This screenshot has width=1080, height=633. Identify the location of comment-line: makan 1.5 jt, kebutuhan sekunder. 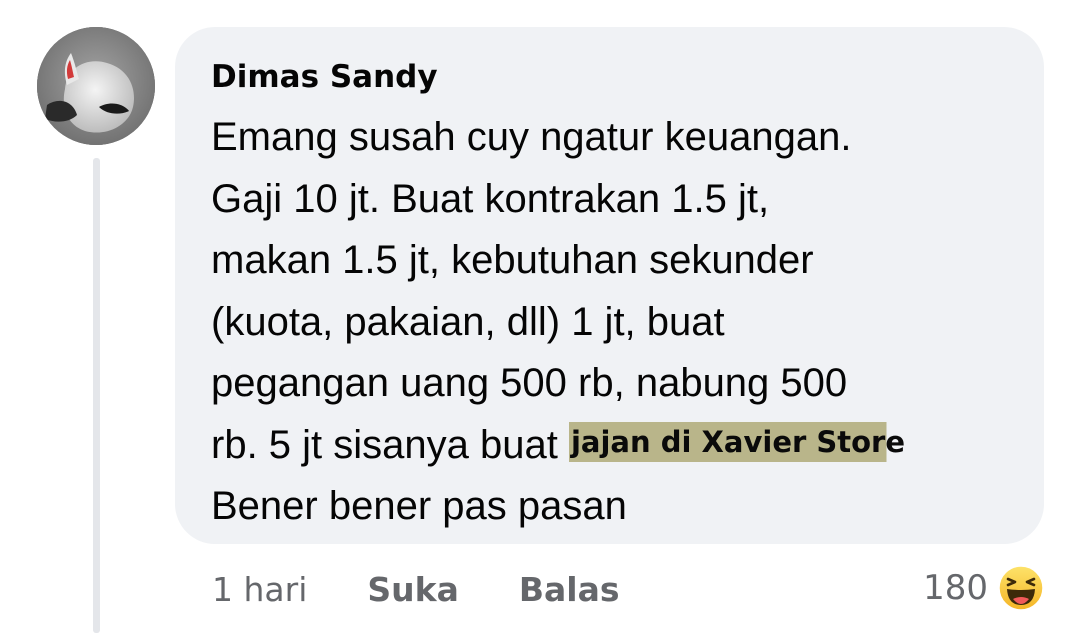
(512, 260).